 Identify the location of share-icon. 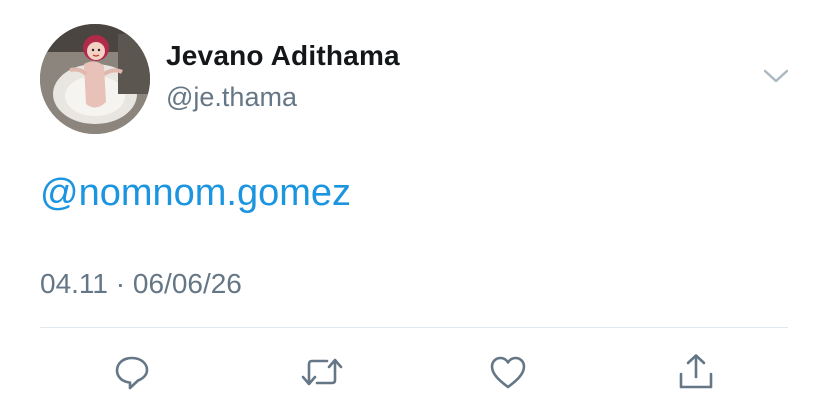
(696, 372).